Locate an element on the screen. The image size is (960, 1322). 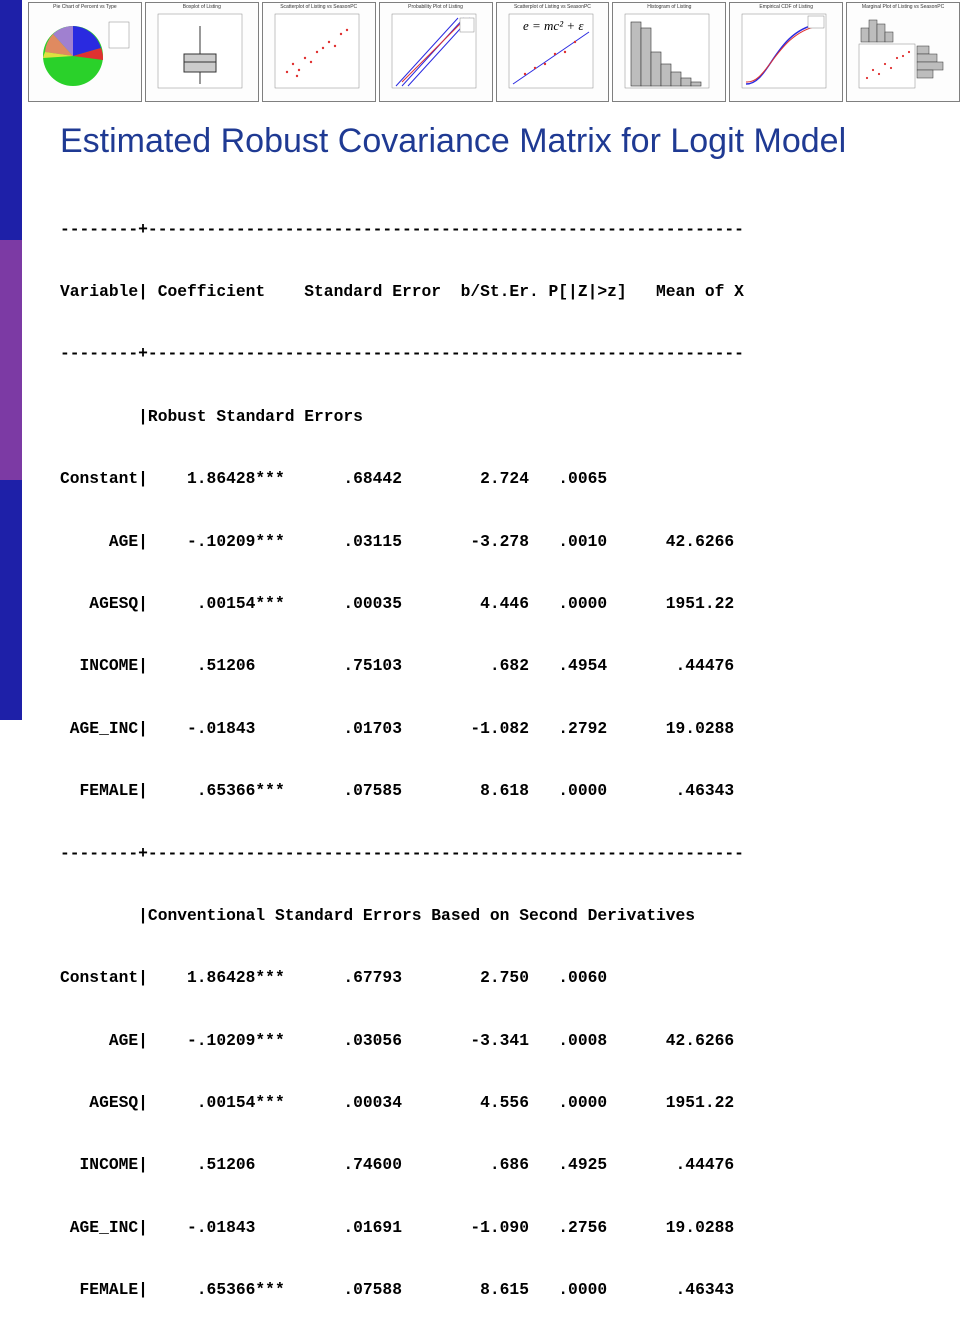
scatterplot-icon is located at coordinates (316, 51).